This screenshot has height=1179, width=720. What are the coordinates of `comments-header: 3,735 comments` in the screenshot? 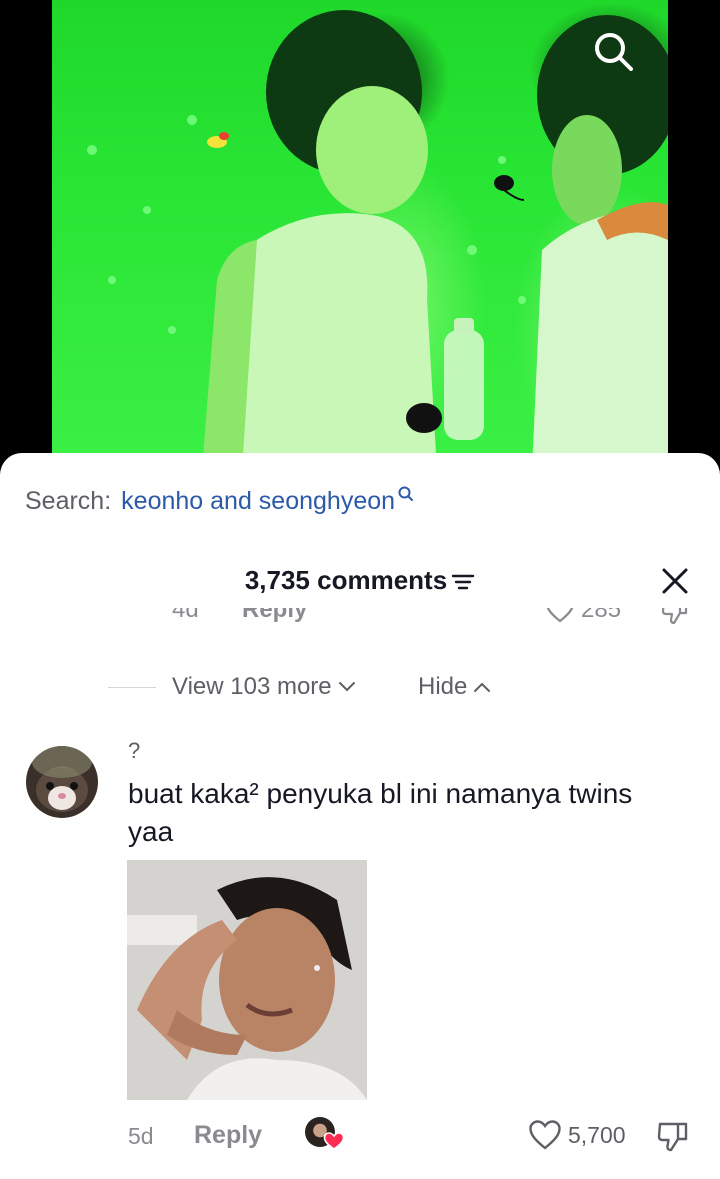 It's located at (360, 580).